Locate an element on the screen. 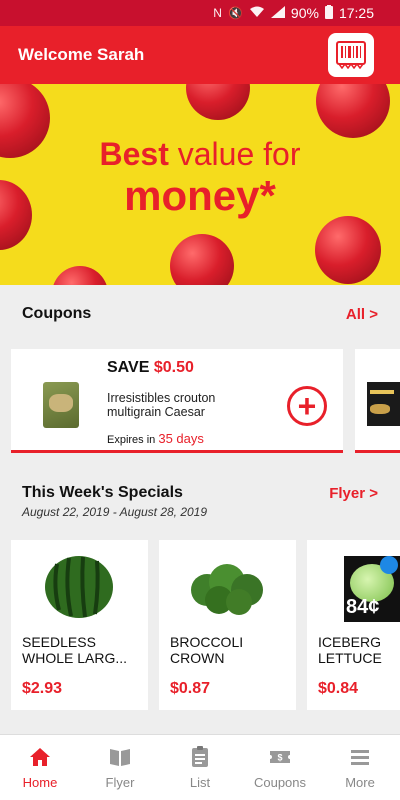 This screenshot has height=800, width=400. menu-icon is located at coordinates (360, 757).